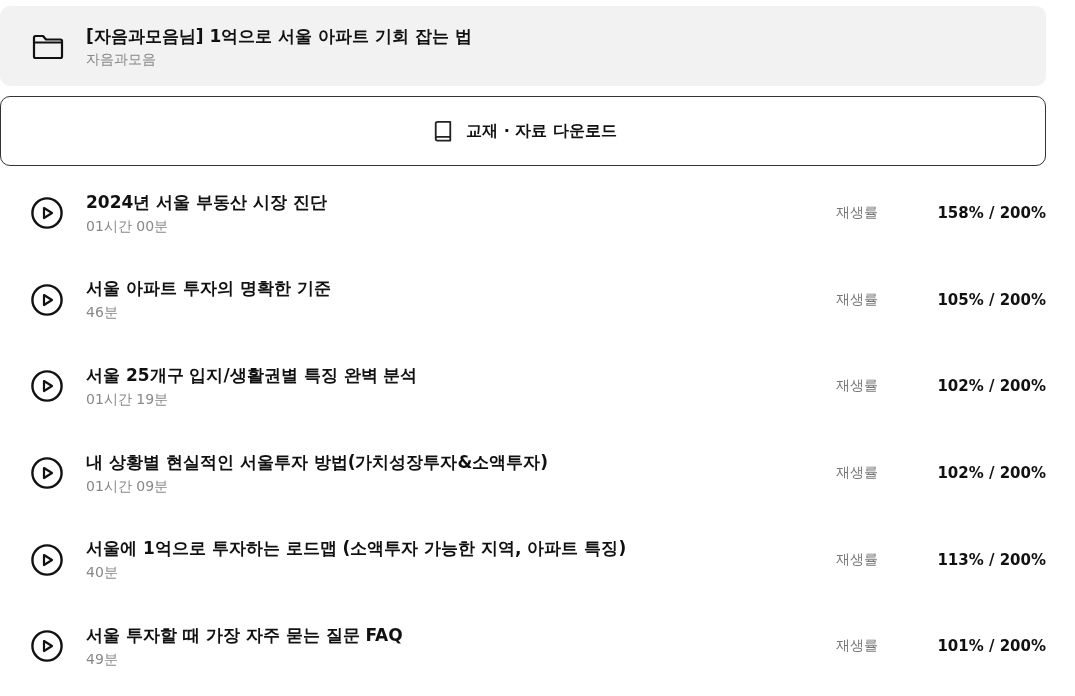  I want to click on download-button: 교재 · 자료 다운로드, so click(523, 131).